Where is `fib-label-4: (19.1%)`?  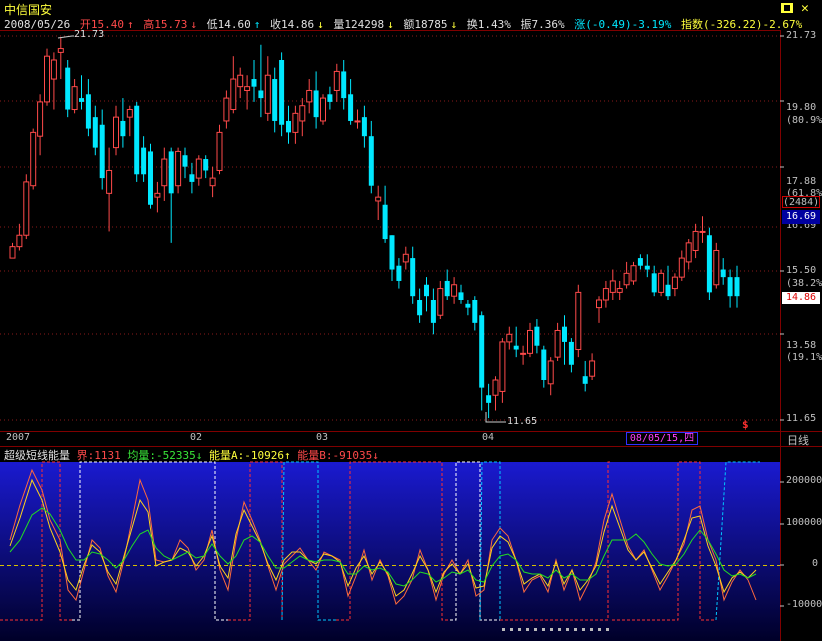 fib-label-4: (19.1%) is located at coordinates (804, 357).